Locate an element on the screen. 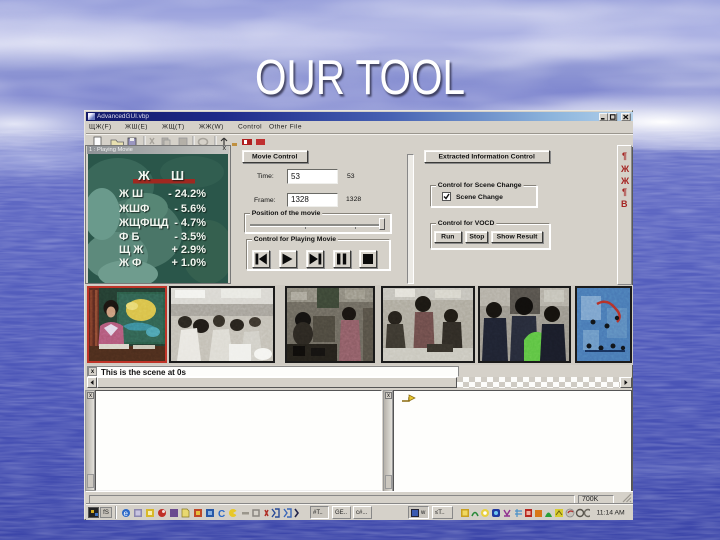 The image size is (720, 540). svg-text: - 4.7% is located at coordinates (190, 223).